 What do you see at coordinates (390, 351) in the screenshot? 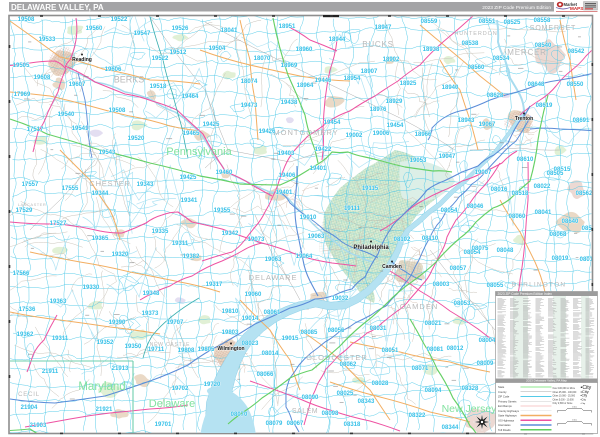
I see `svg-text: 08051` at bounding box center [390, 351].